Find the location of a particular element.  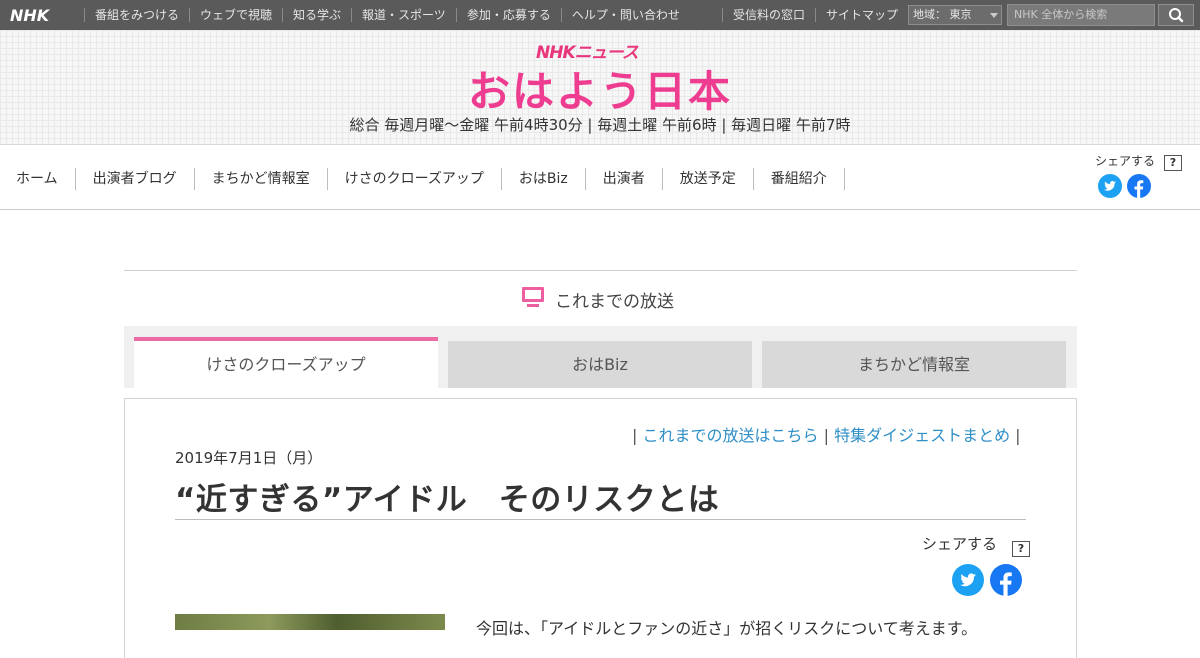

program-title-logo: おはよう日本 is located at coordinates (600, 88).